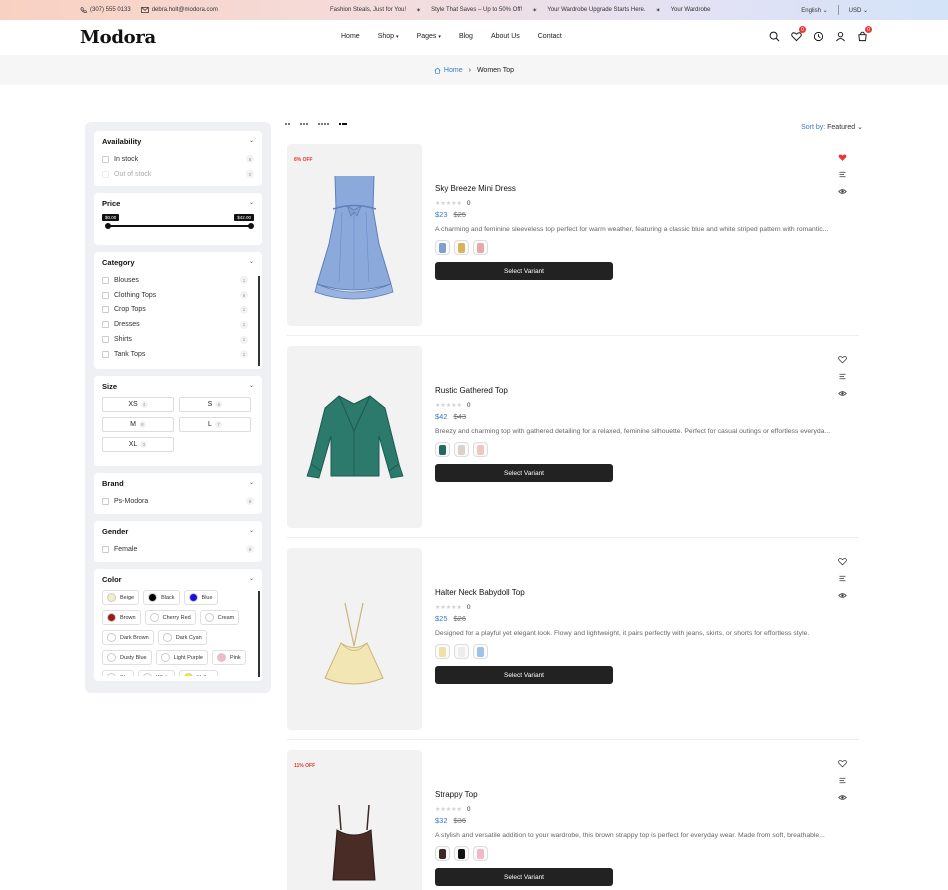  What do you see at coordinates (127, 657) in the screenshot?
I see `color-option: Dusty Blue` at bounding box center [127, 657].